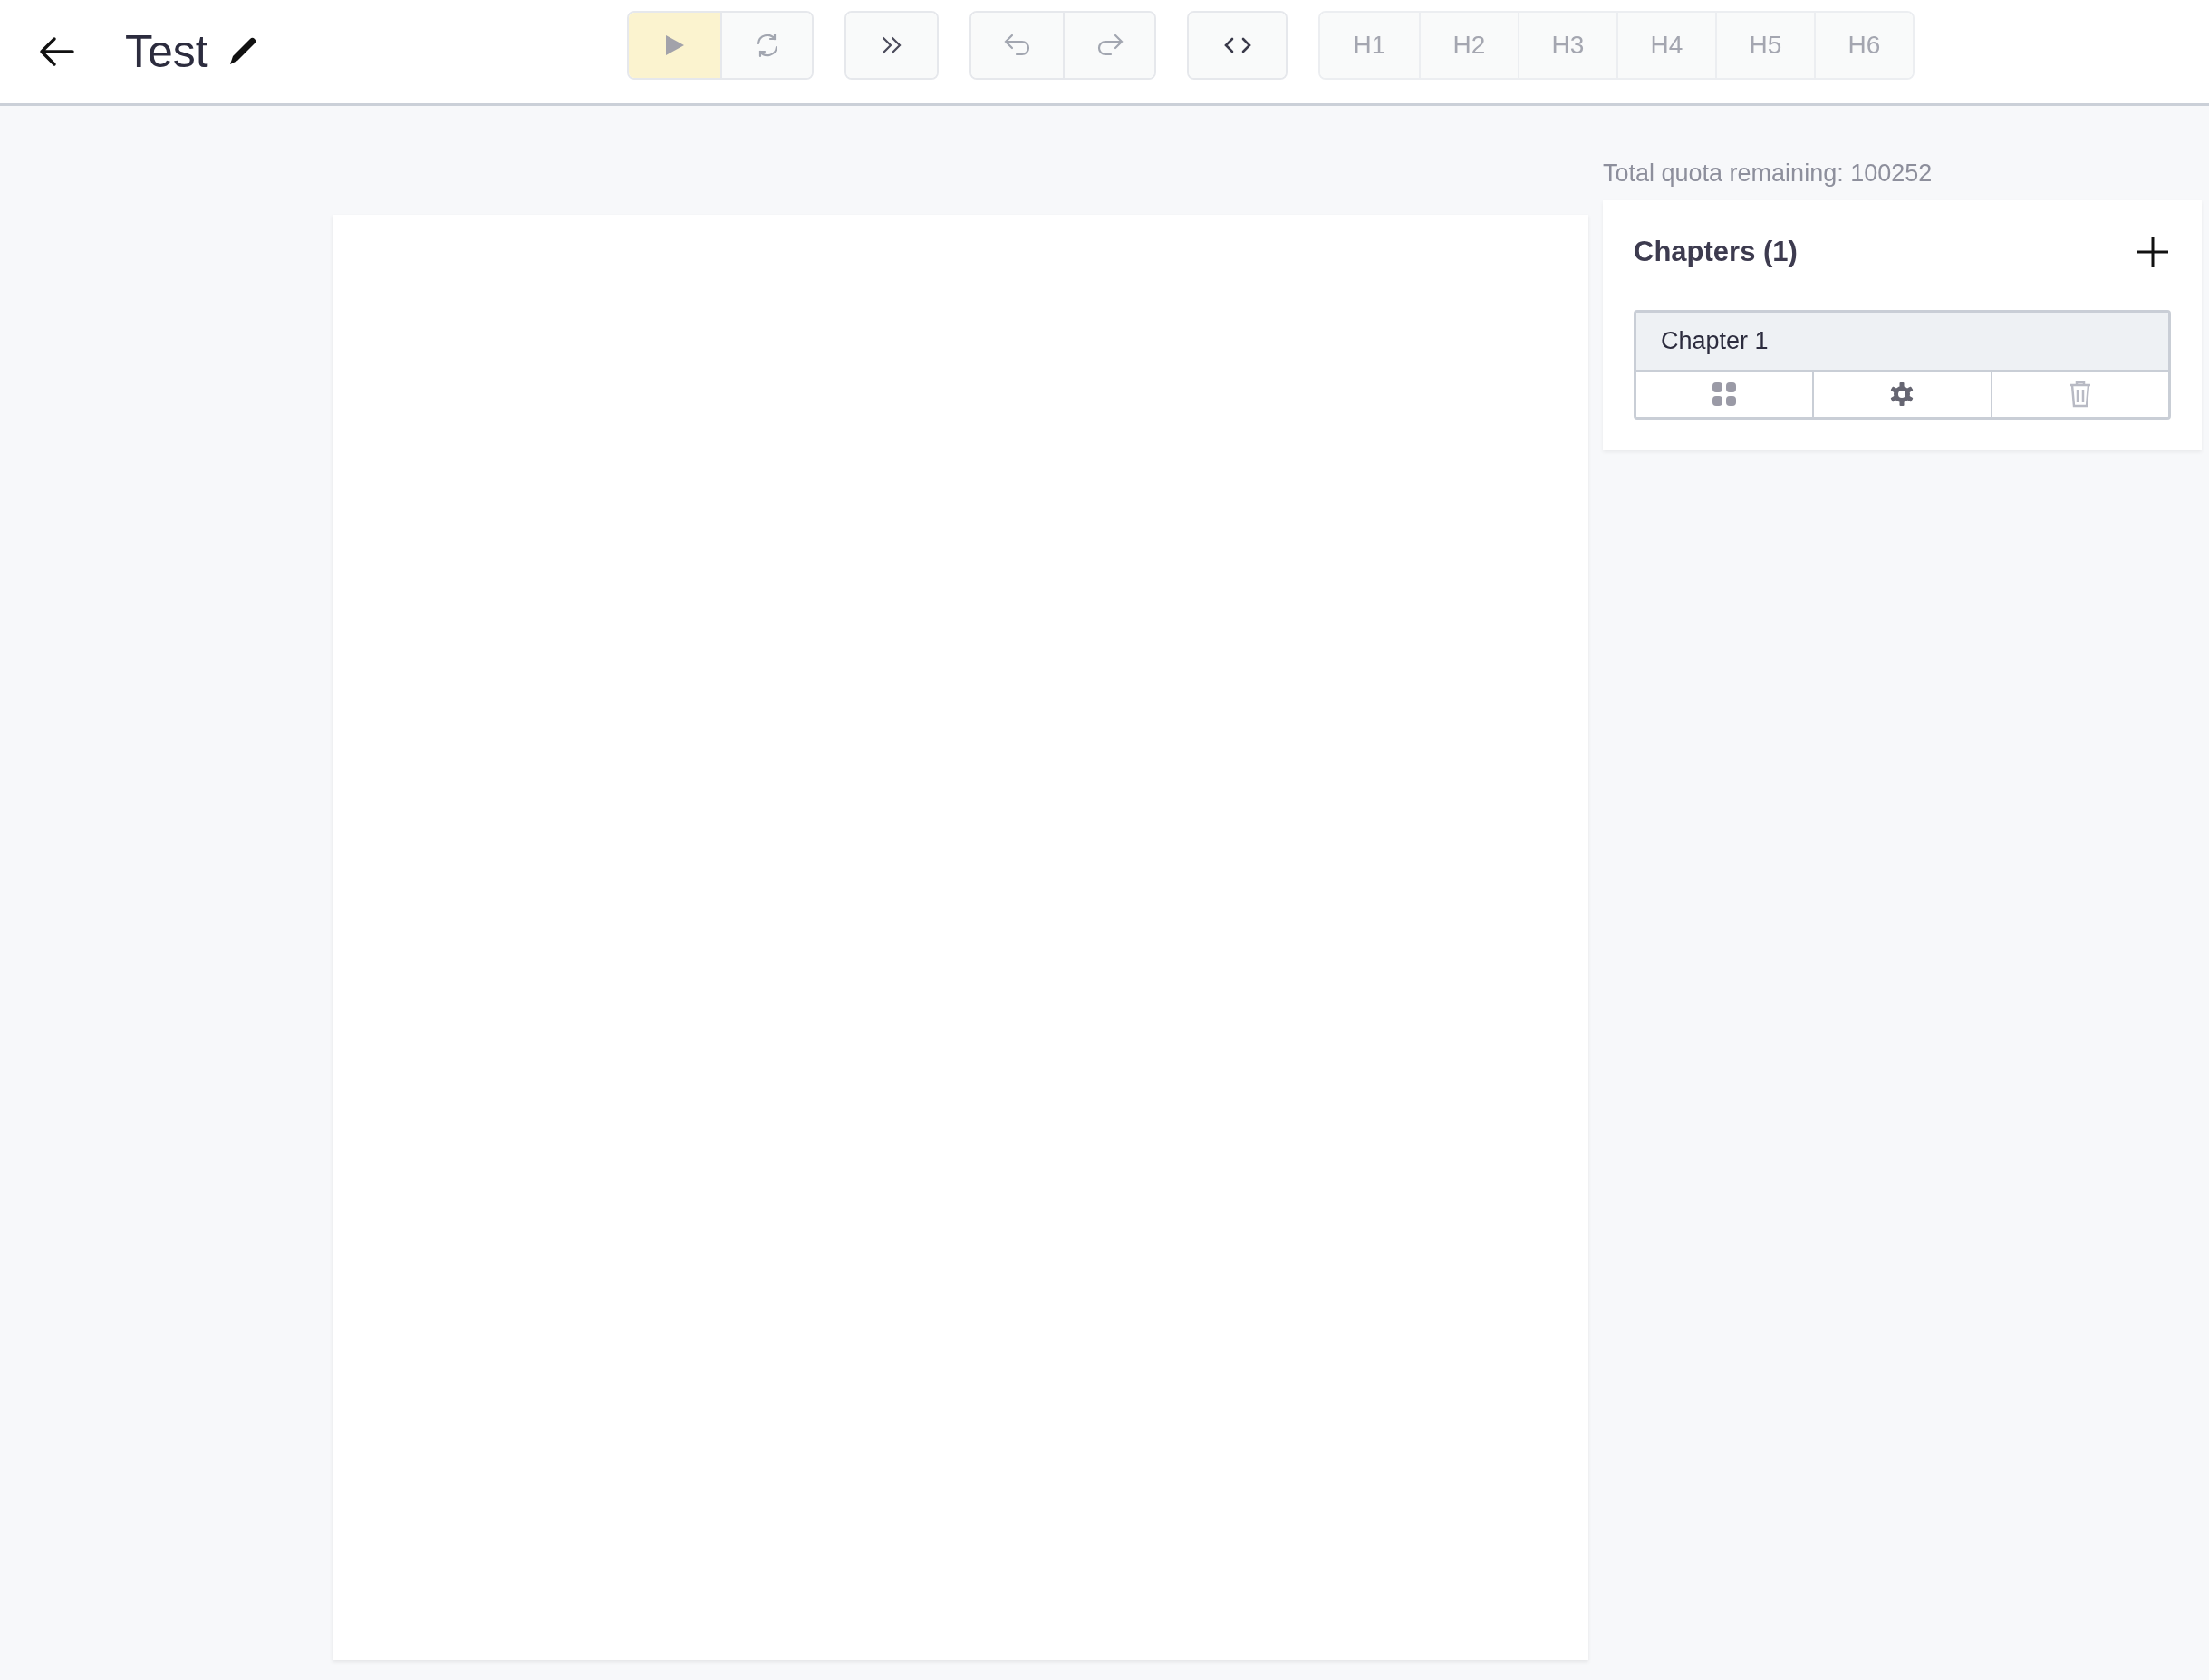 The image size is (2209, 1680). I want to click on code-icon, so click(1237, 45).